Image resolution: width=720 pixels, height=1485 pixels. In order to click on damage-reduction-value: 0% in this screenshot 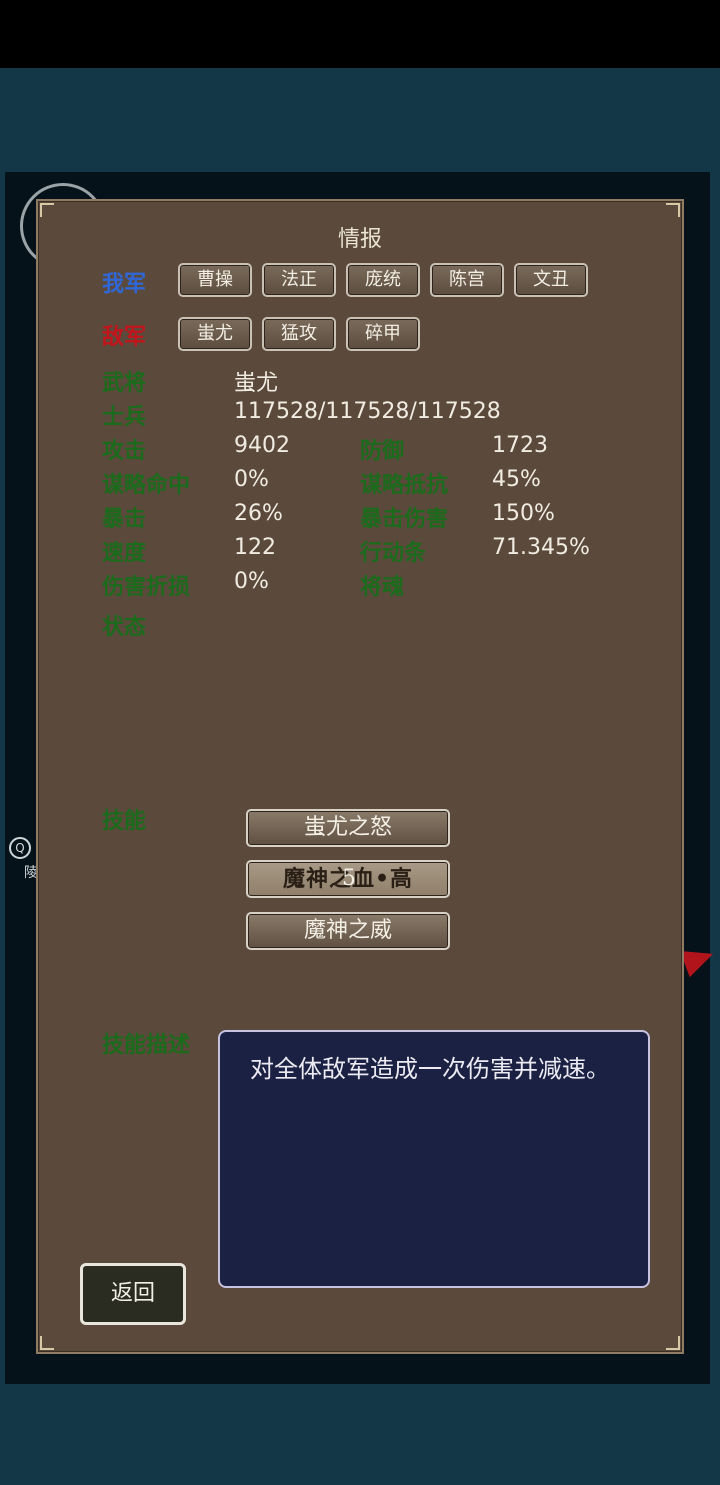, I will do `click(251, 581)`.